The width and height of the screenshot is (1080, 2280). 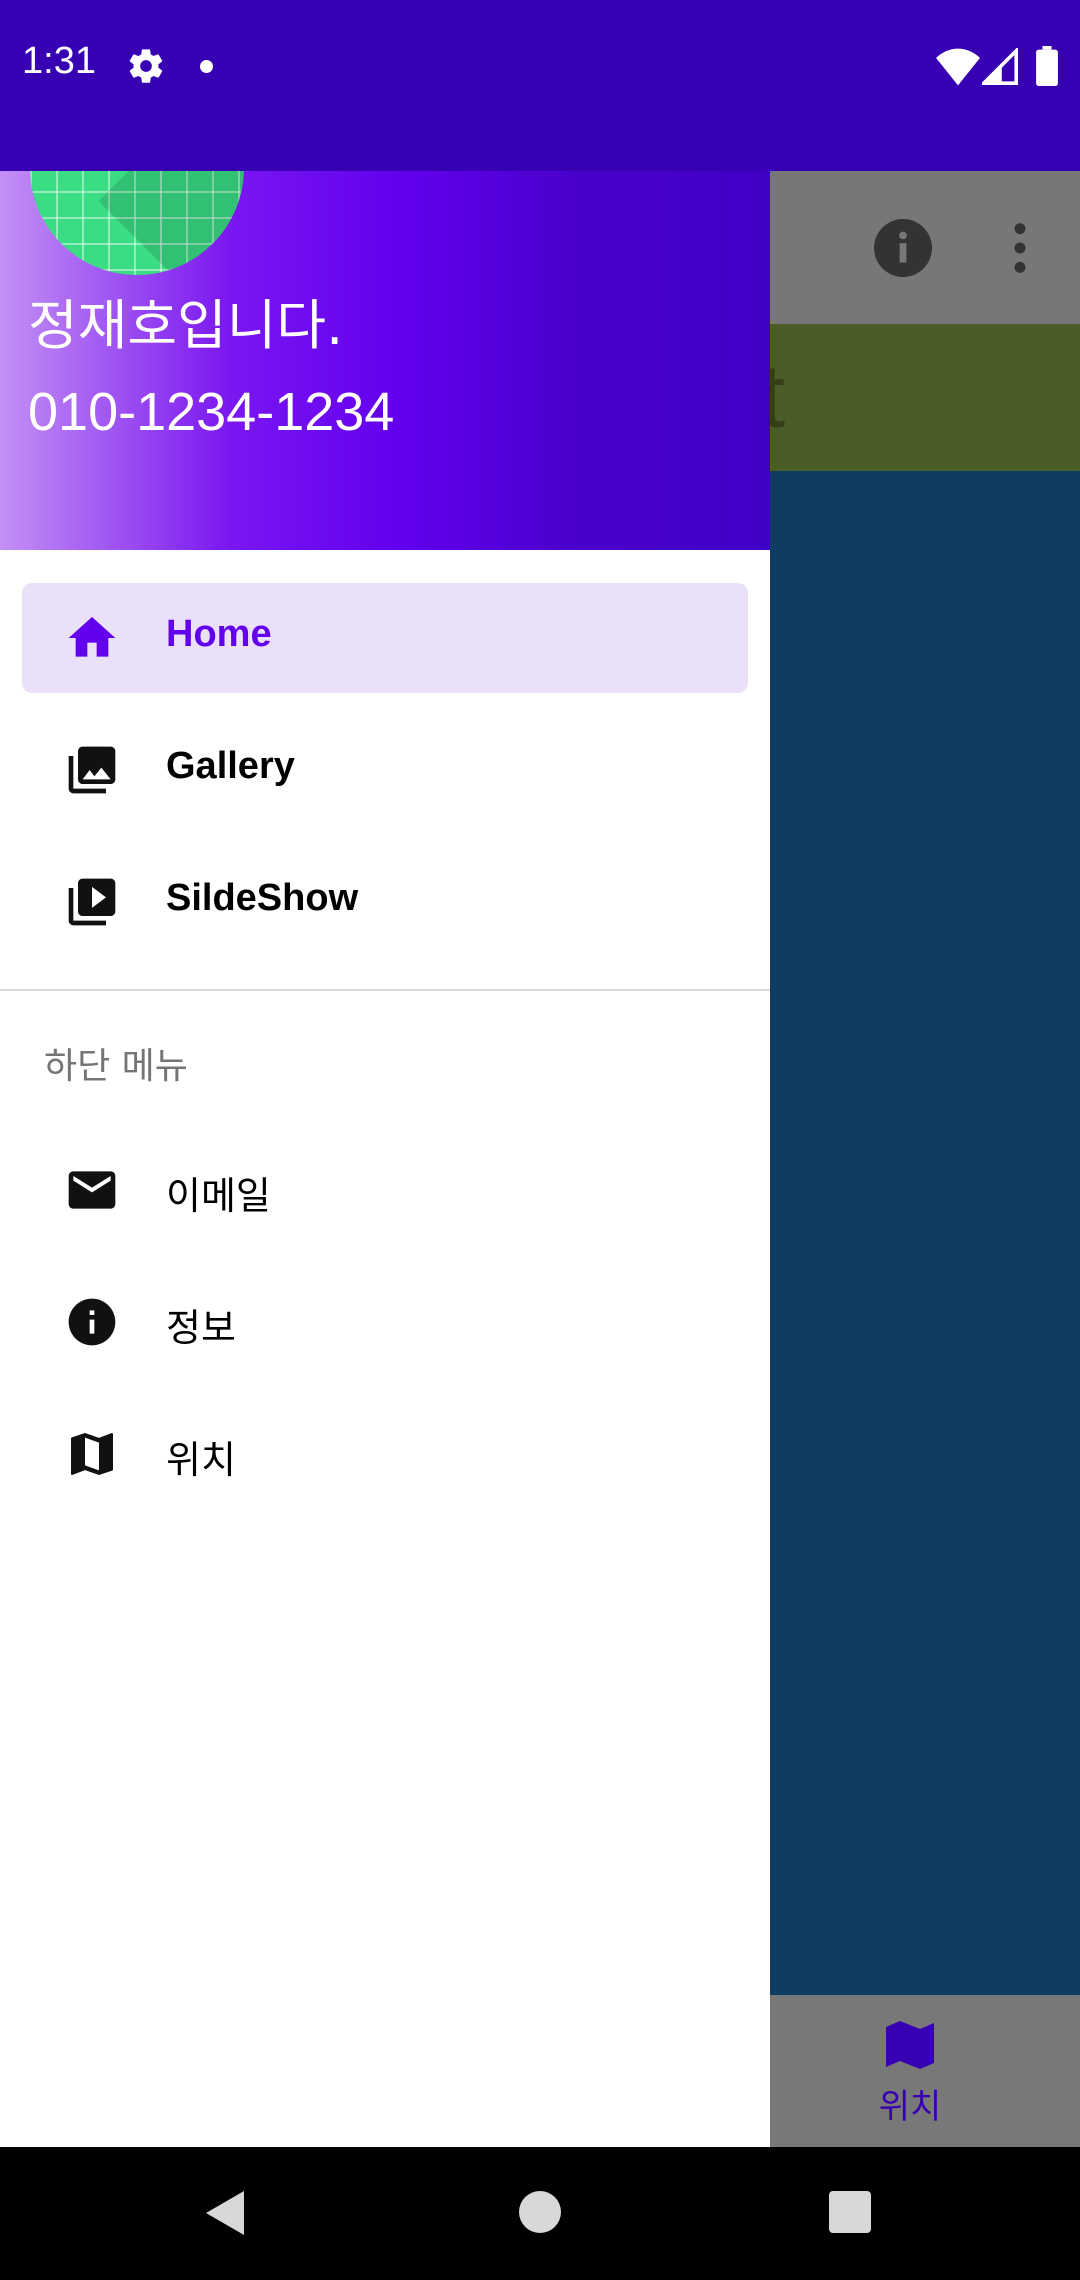 What do you see at coordinates (910, 2071) in the screenshot?
I see `bottom-nav-location: 위치` at bounding box center [910, 2071].